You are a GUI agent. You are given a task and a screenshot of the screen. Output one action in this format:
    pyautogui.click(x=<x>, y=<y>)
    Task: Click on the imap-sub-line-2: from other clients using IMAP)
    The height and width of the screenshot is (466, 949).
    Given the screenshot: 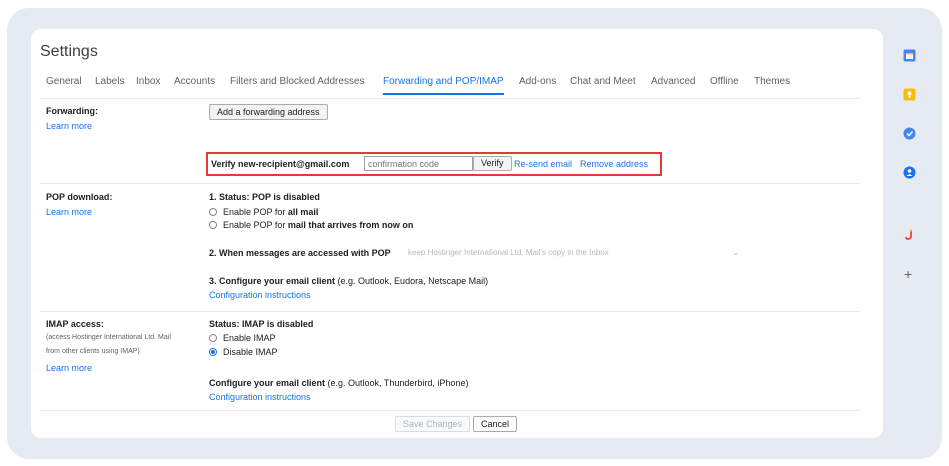 What is the action you would take?
    pyautogui.click(x=93, y=351)
    